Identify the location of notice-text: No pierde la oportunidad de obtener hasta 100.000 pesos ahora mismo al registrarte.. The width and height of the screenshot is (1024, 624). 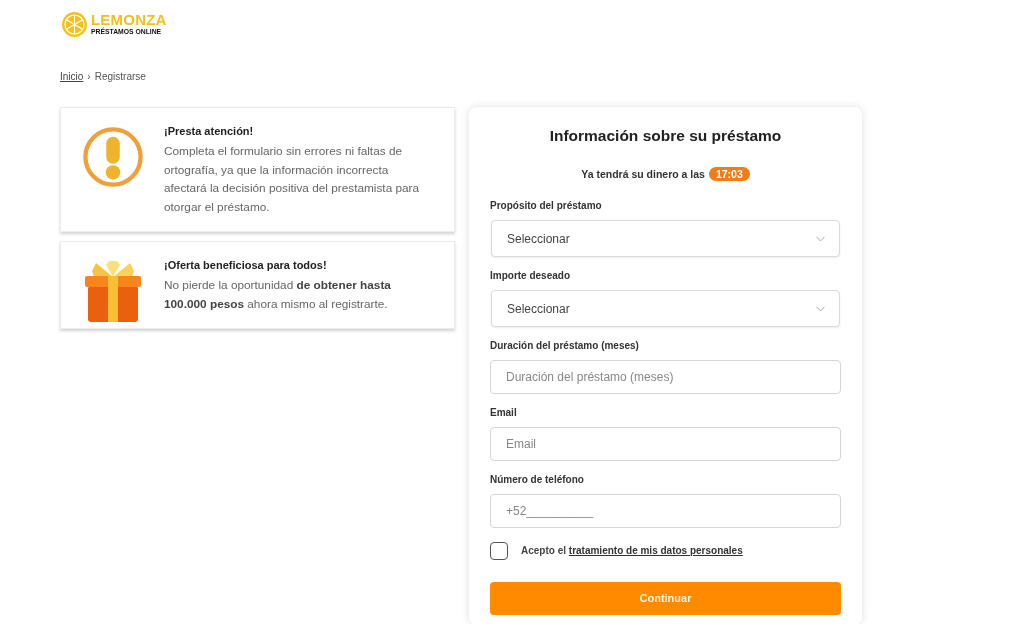
(278, 295).